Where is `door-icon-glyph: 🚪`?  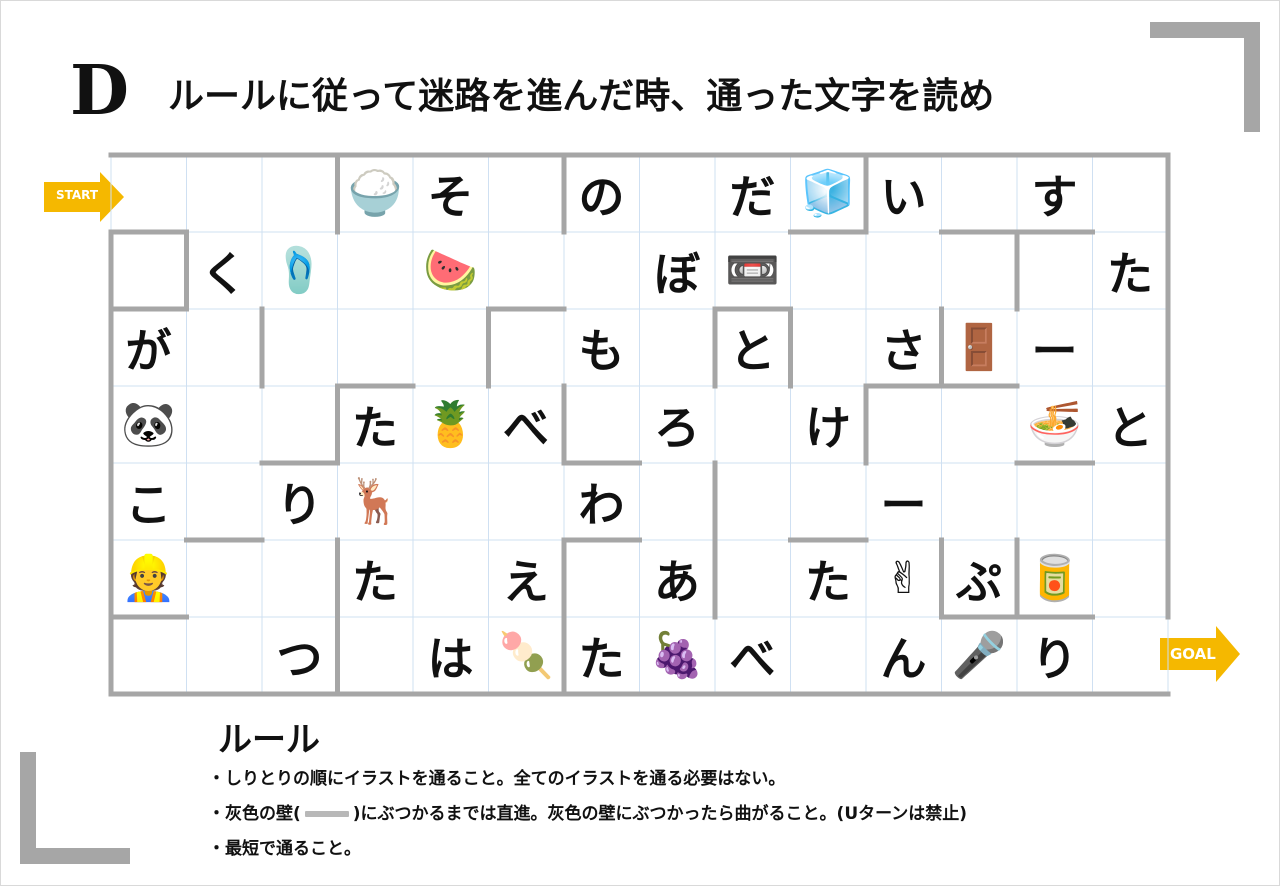
door-icon-glyph: 🚪 is located at coordinates (979, 347).